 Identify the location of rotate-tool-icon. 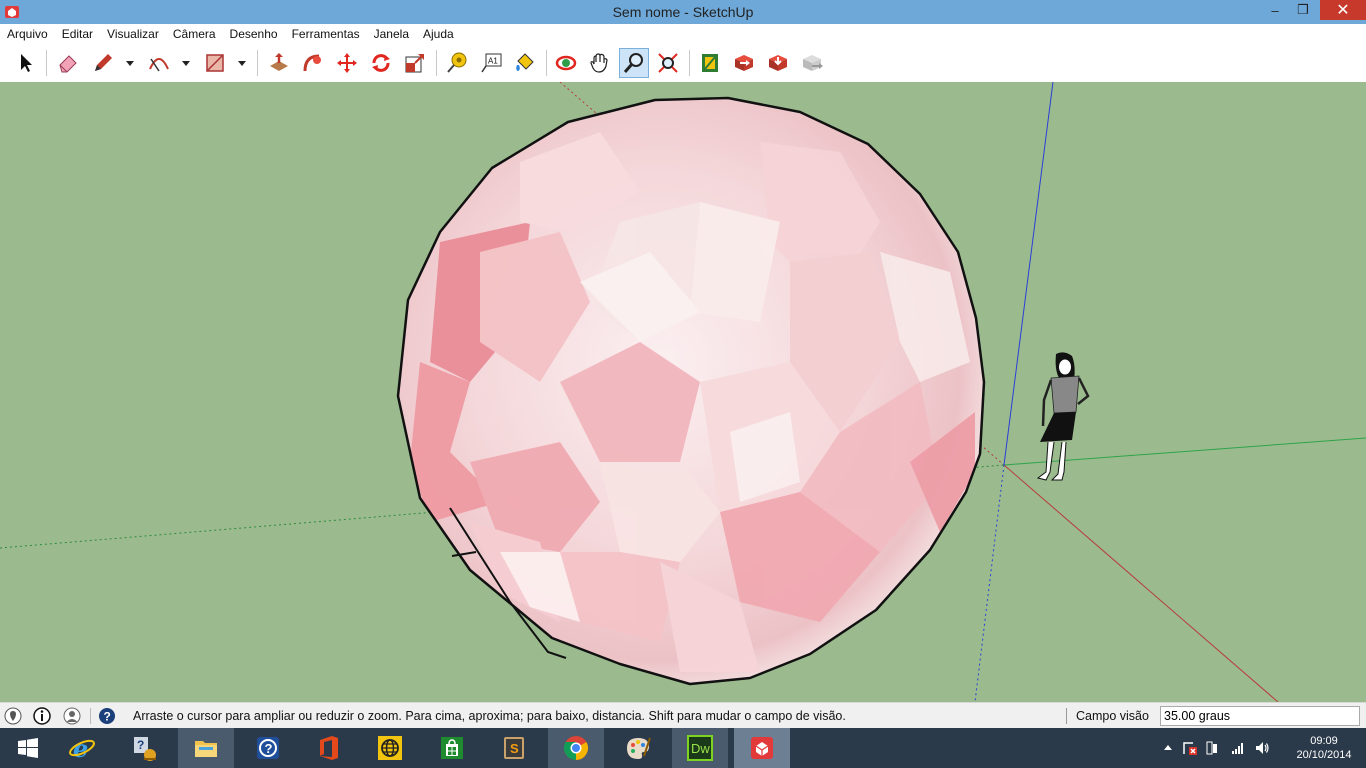
(381, 63).